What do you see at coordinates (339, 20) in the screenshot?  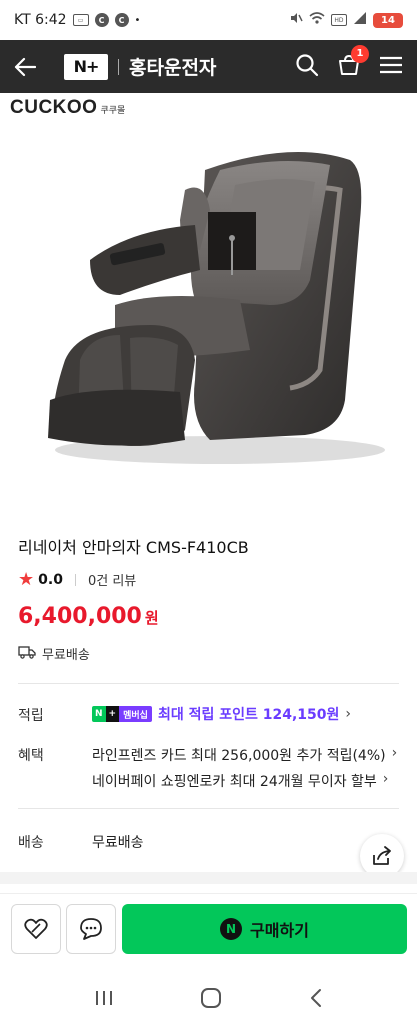 I see `hd-icon: HD` at bounding box center [339, 20].